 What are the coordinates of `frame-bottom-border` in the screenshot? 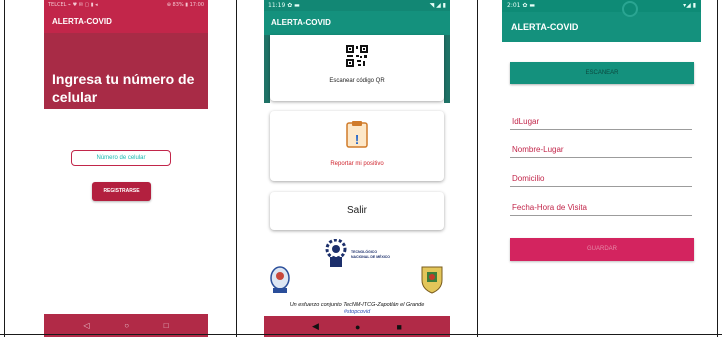 It's located at (361, 334).